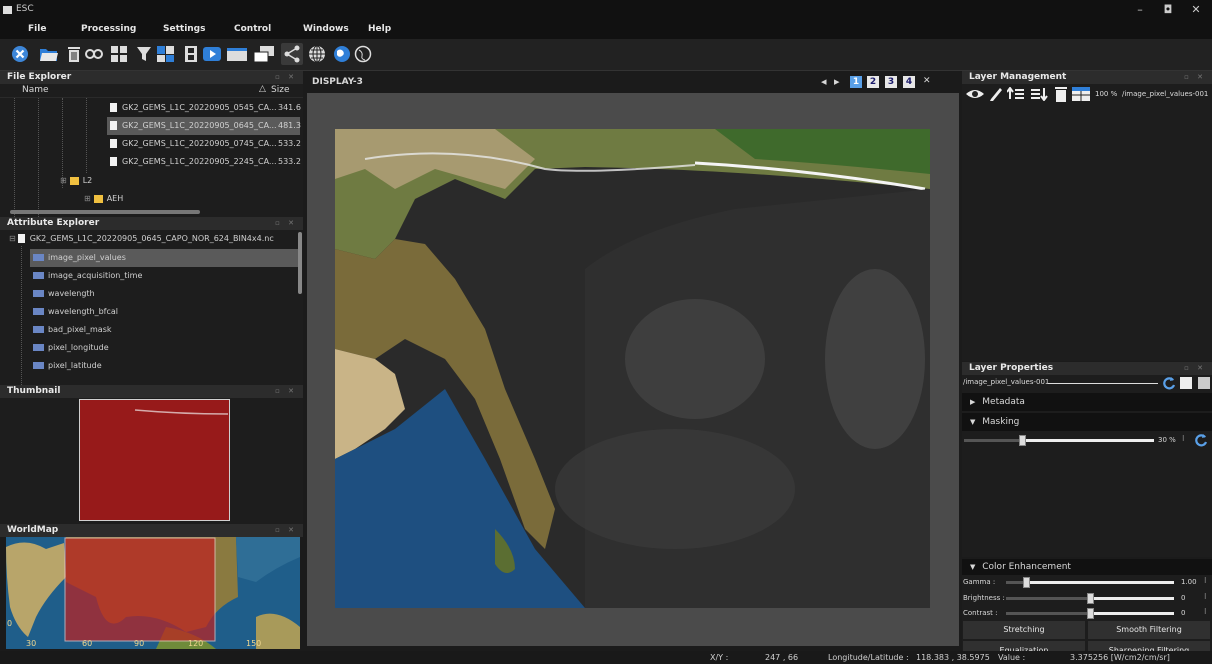 The height and width of the screenshot is (664, 1212). Describe the element at coordinates (105, 212) in the screenshot. I see `horizontal-scrollbar` at that location.